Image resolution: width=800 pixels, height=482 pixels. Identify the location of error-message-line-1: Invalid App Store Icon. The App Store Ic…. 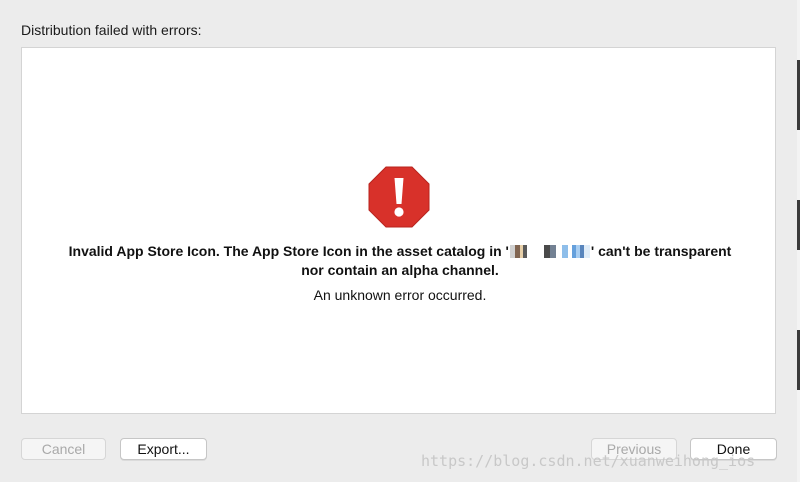
(400, 251).